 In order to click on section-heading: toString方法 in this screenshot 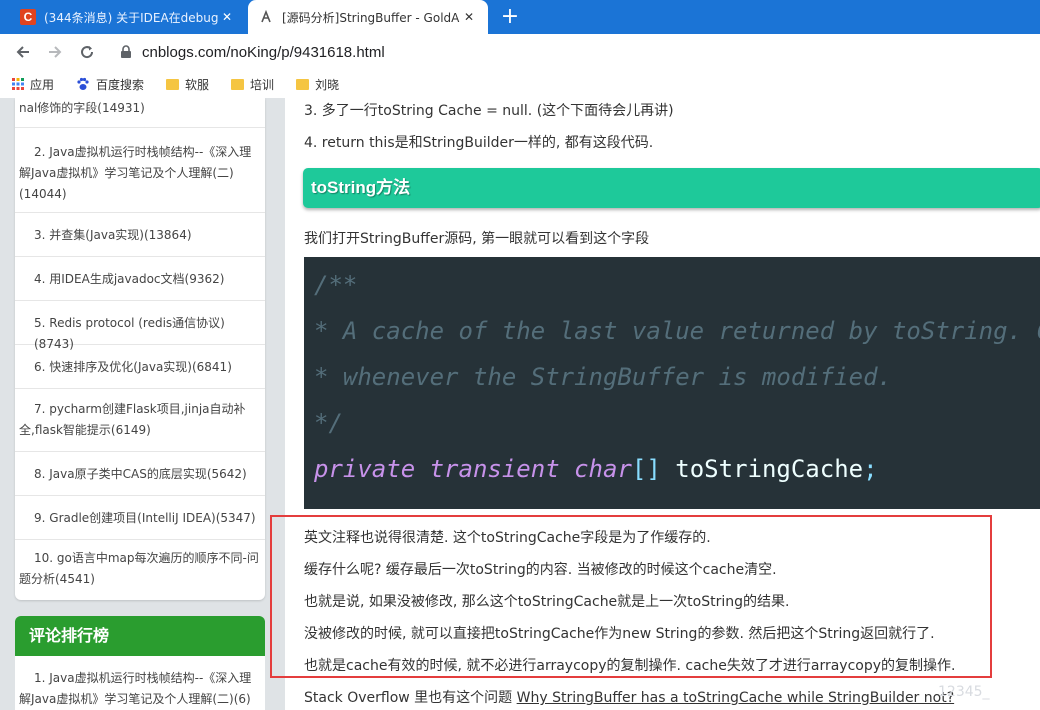, I will do `click(671, 188)`.